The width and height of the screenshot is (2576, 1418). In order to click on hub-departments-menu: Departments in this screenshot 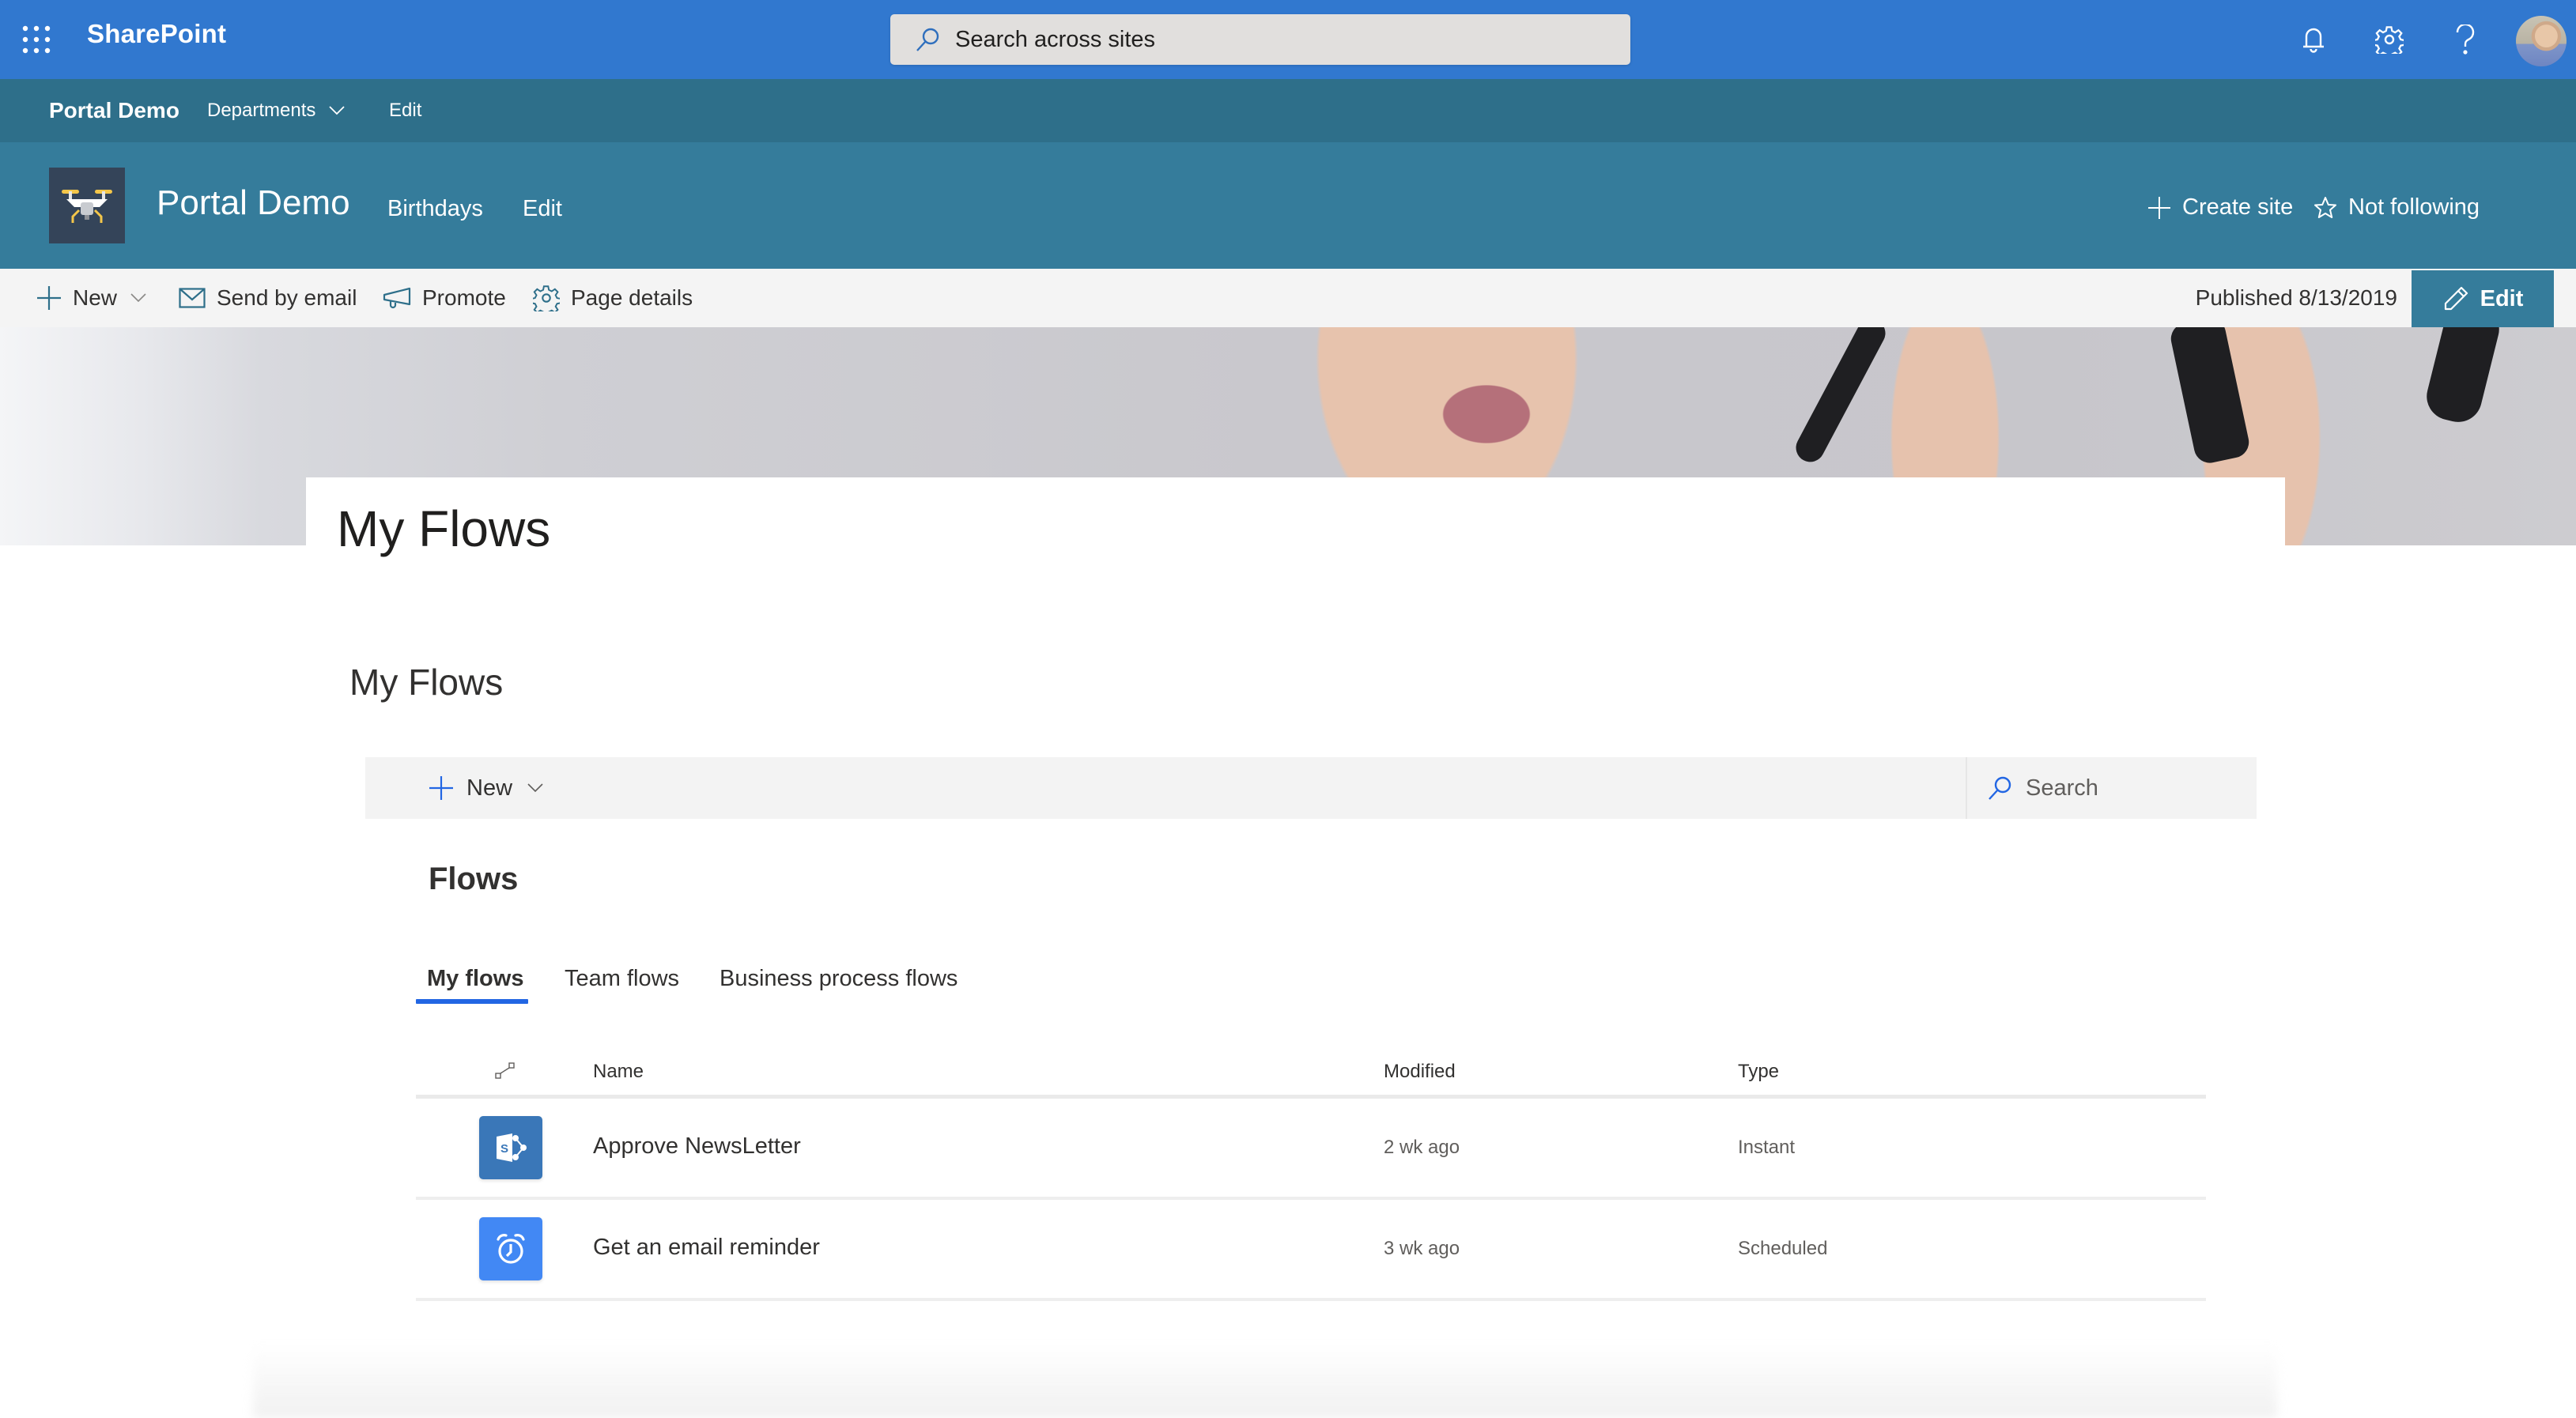, I will do `click(276, 111)`.